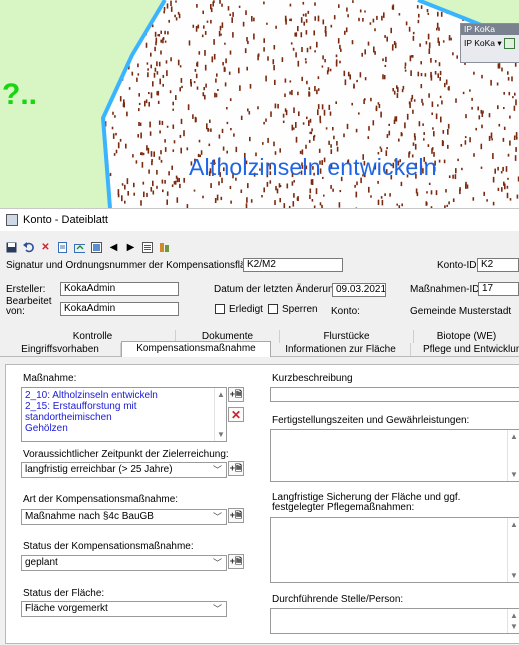  What do you see at coordinates (79, 247) in the screenshot?
I see `export-icon` at bounding box center [79, 247].